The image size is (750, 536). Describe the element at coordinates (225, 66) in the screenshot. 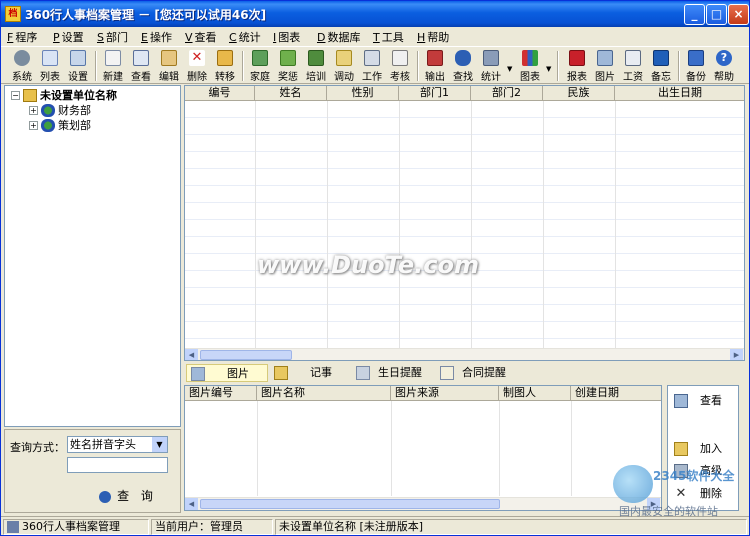

I see `toolbar-transfer-button: 转移` at that location.